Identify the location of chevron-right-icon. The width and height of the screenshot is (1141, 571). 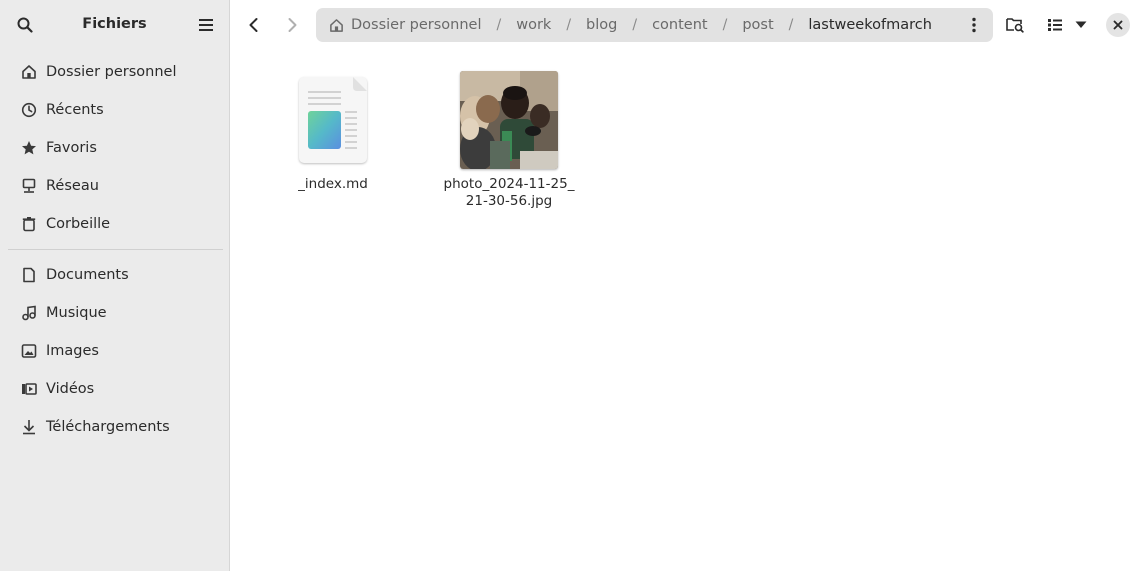
(292, 25).